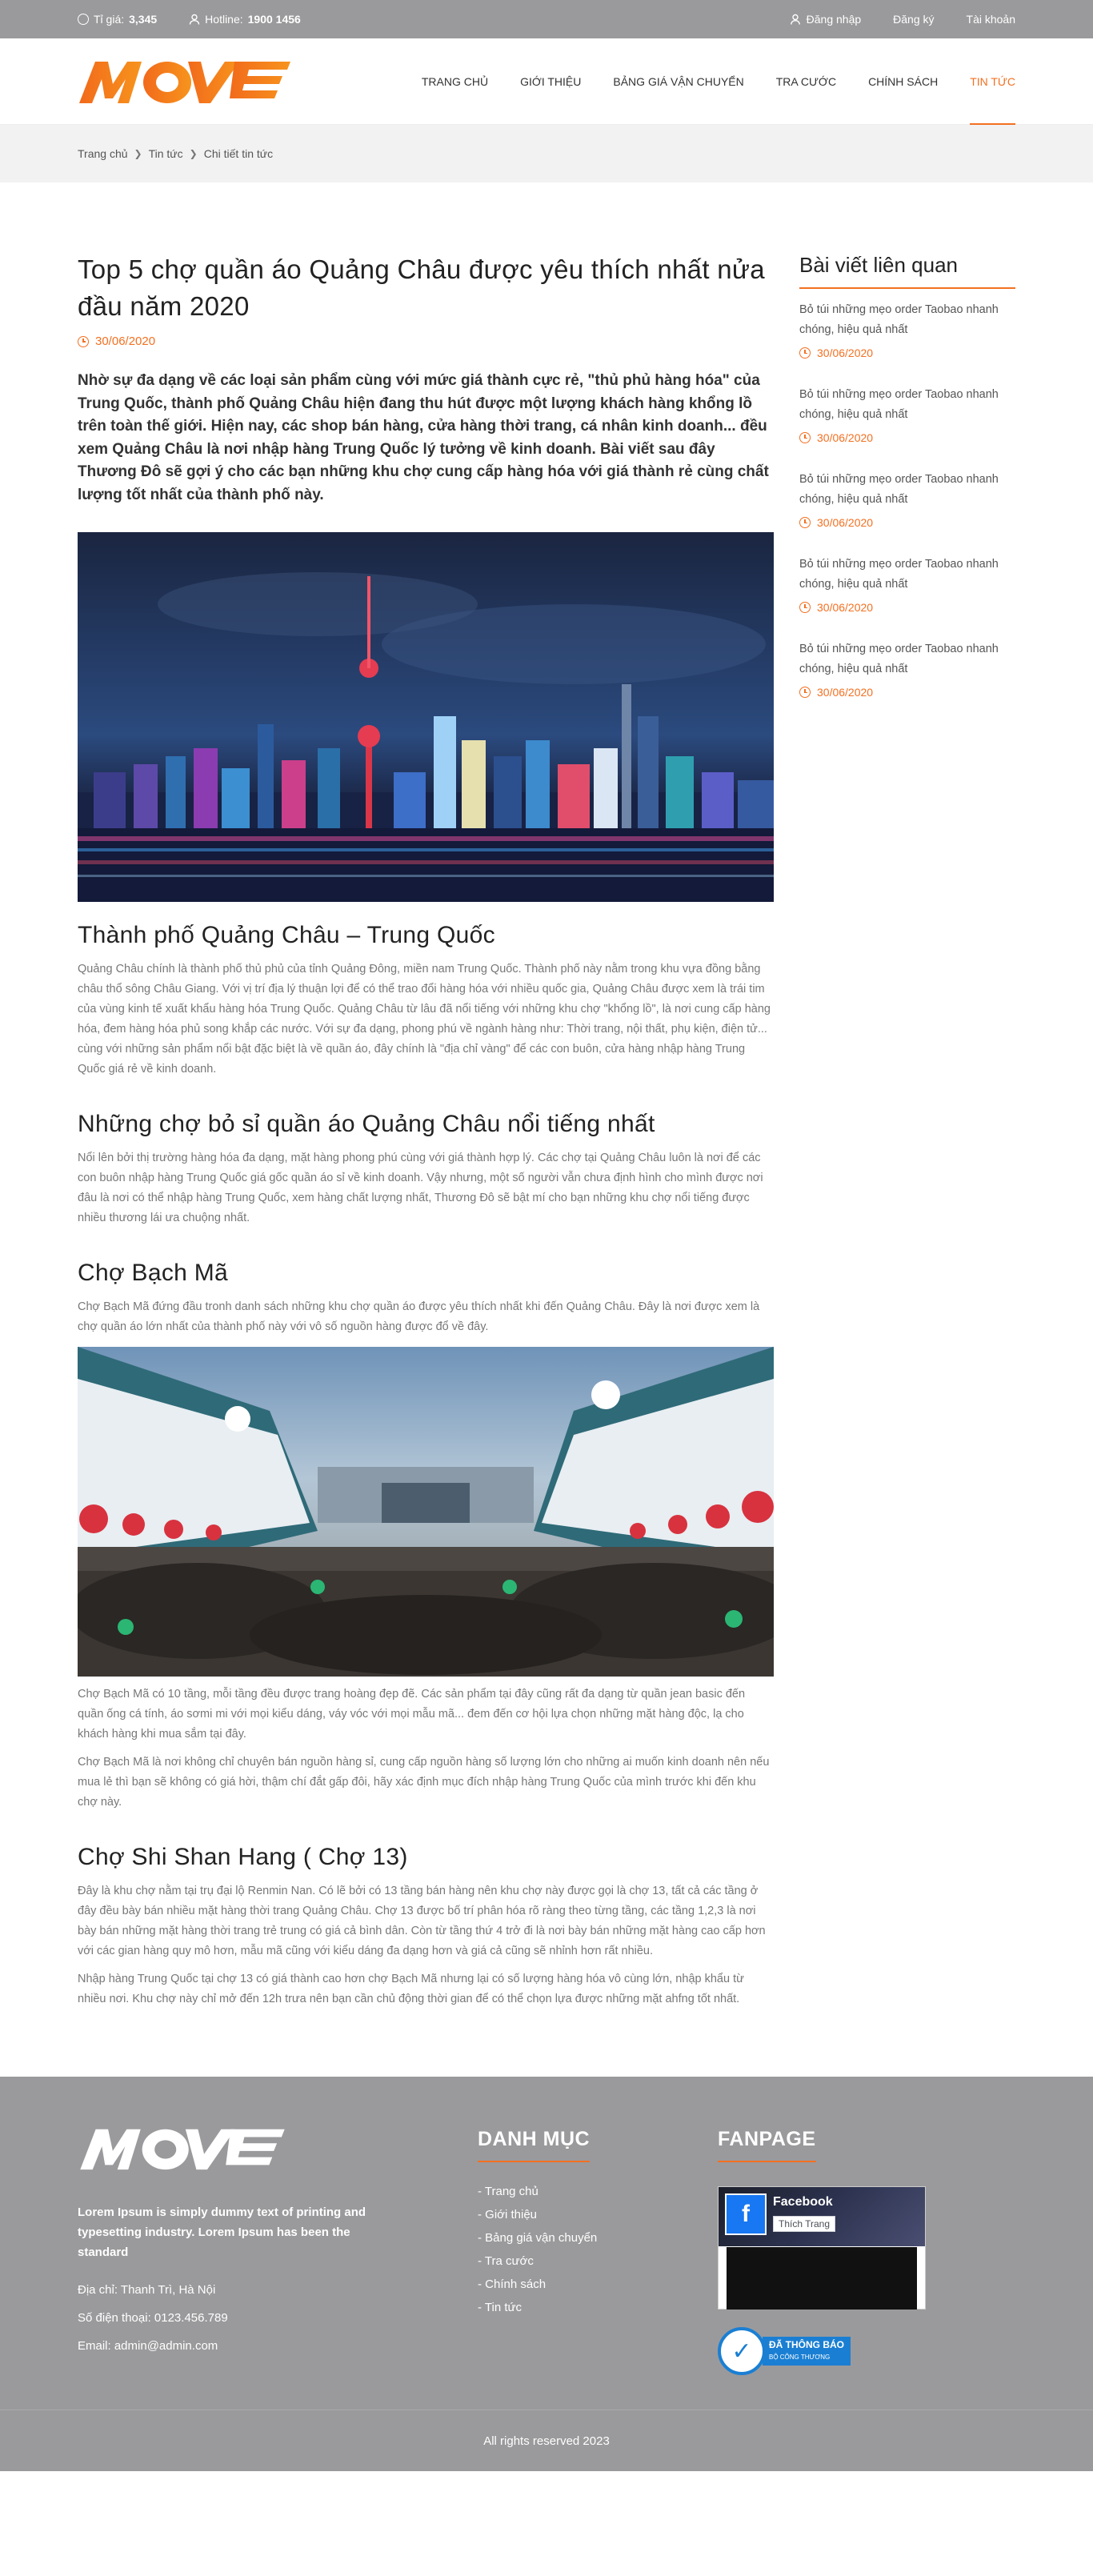 The image size is (1093, 2576). What do you see at coordinates (800, 2357) in the screenshot?
I see `badge-subtitle: BỘ CÔNG THƯƠNG` at bounding box center [800, 2357].